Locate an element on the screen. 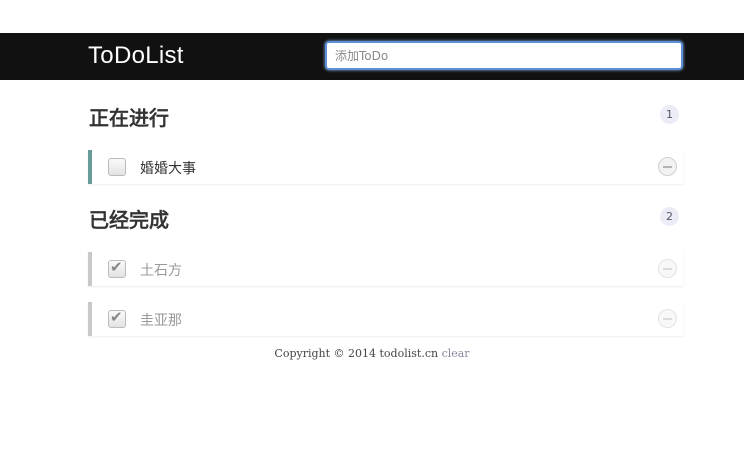 The image size is (744, 465). app-title: ToDoList is located at coordinates (136, 56).